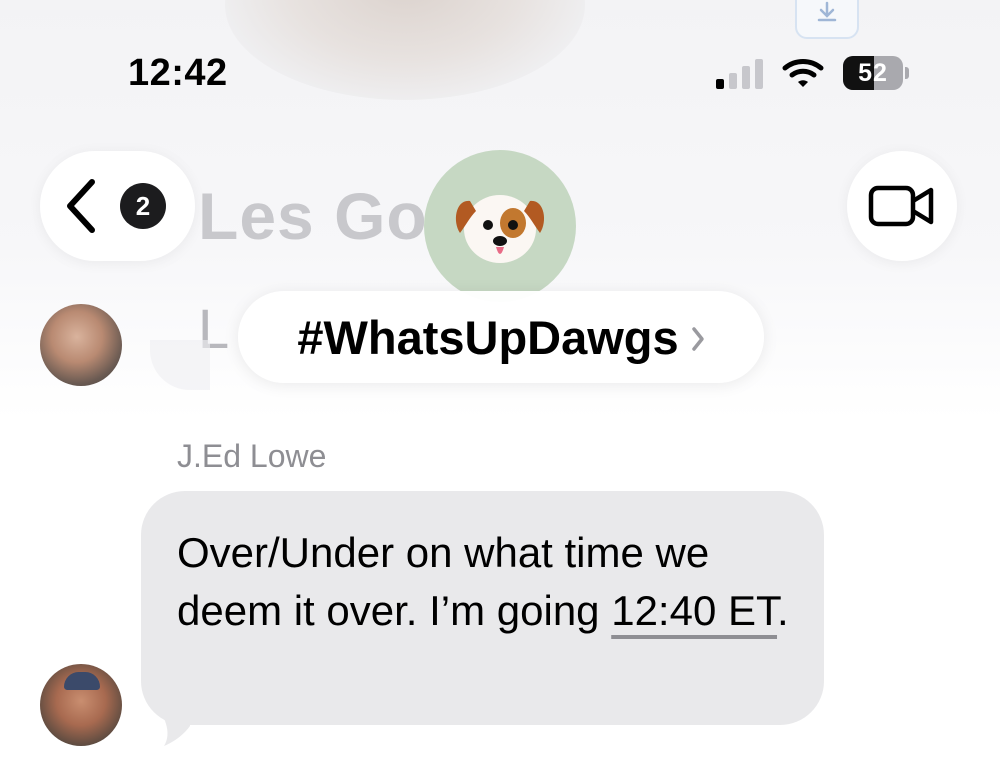  What do you see at coordinates (143, 206) in the screenshot?
I see `unread-count-badge: 2` at bounding box center [143, 206].